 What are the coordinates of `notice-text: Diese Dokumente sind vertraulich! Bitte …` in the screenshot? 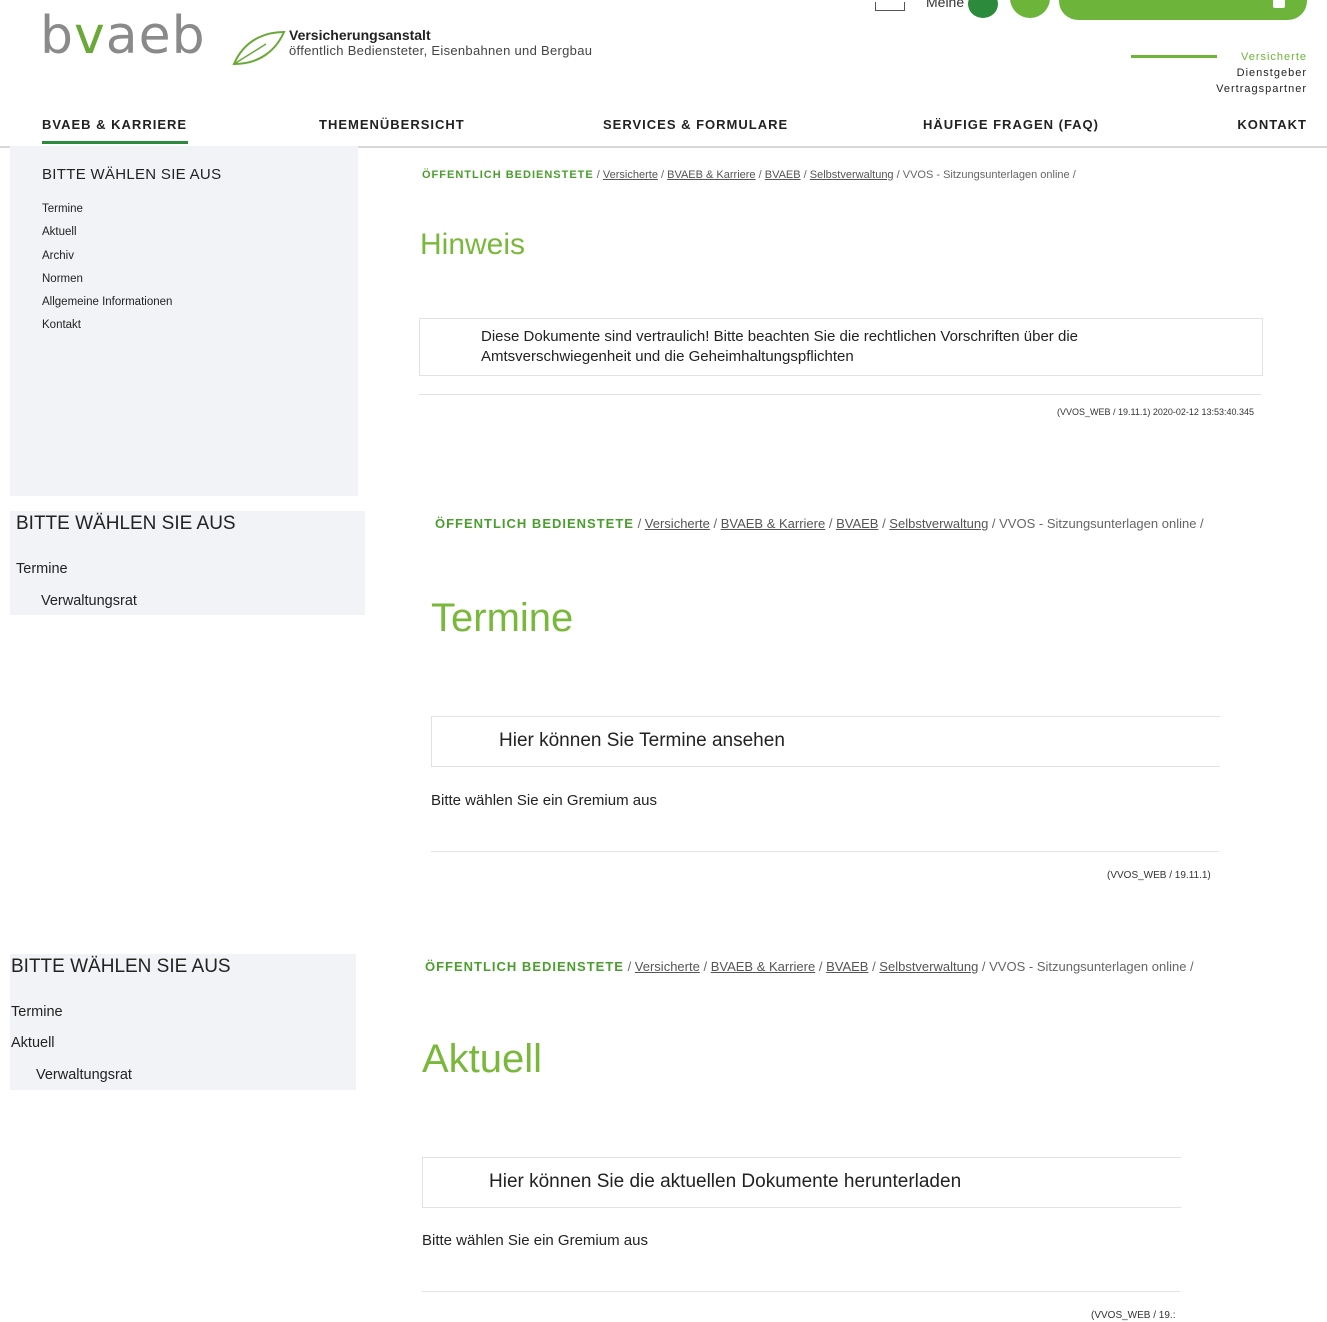 It's located at (779, 346).